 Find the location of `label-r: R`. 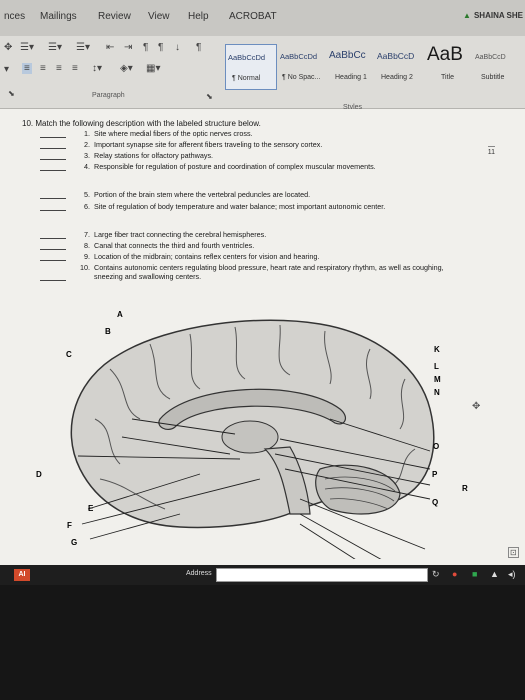

label-r: R is located at coordinates (465, 488).